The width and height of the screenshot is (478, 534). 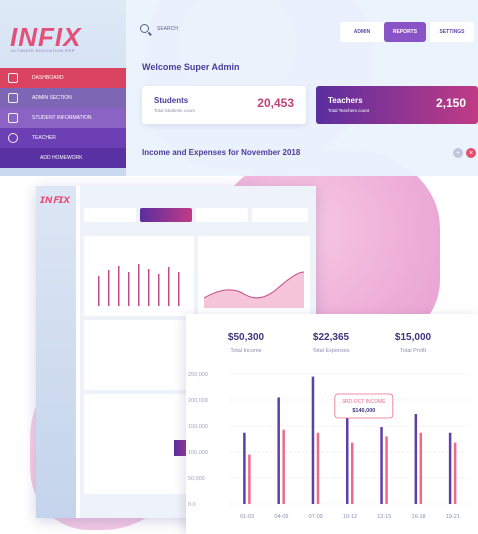 I want to click on sidebar-item-label: DASHBOARD, so click(x=48, y=78).